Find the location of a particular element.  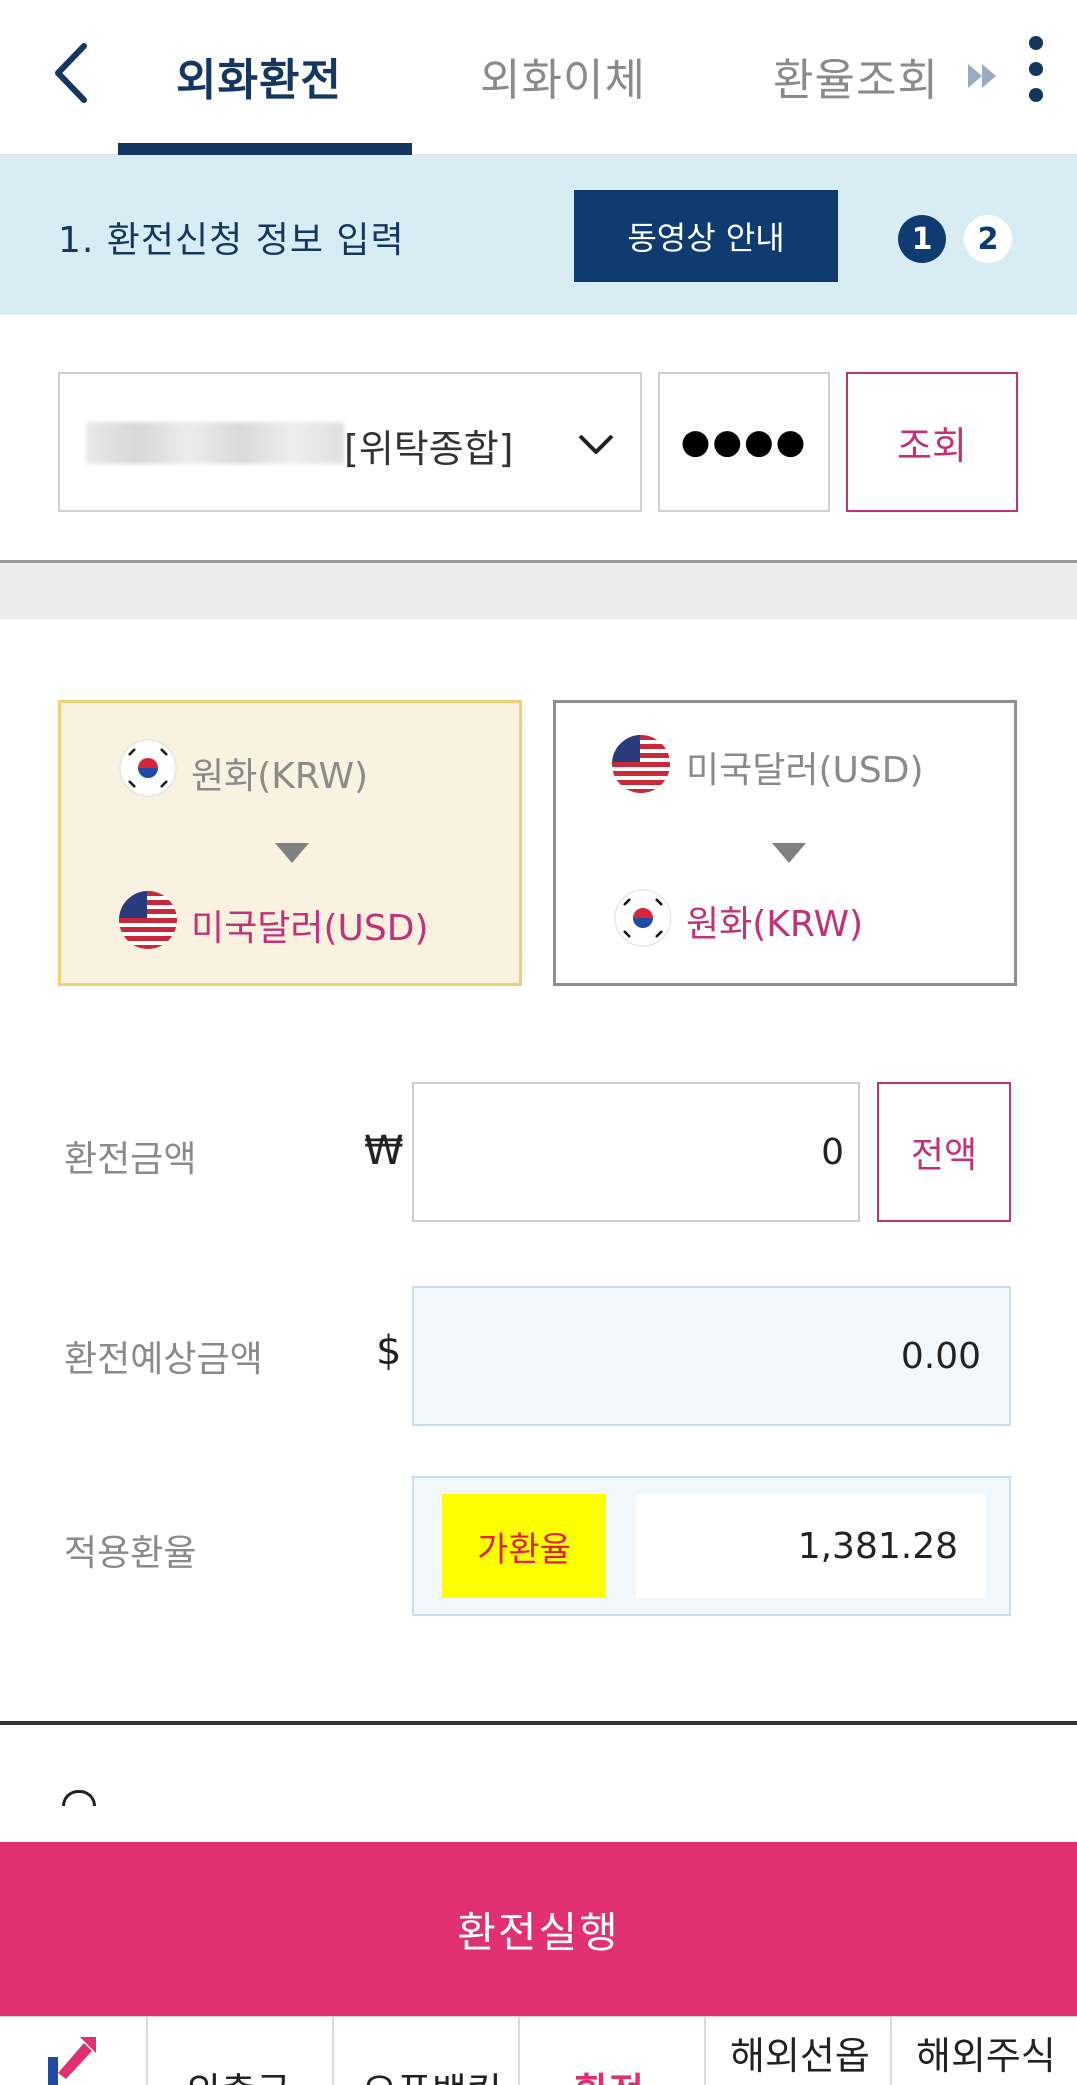

back-icon is located at coordinates (74, 73).